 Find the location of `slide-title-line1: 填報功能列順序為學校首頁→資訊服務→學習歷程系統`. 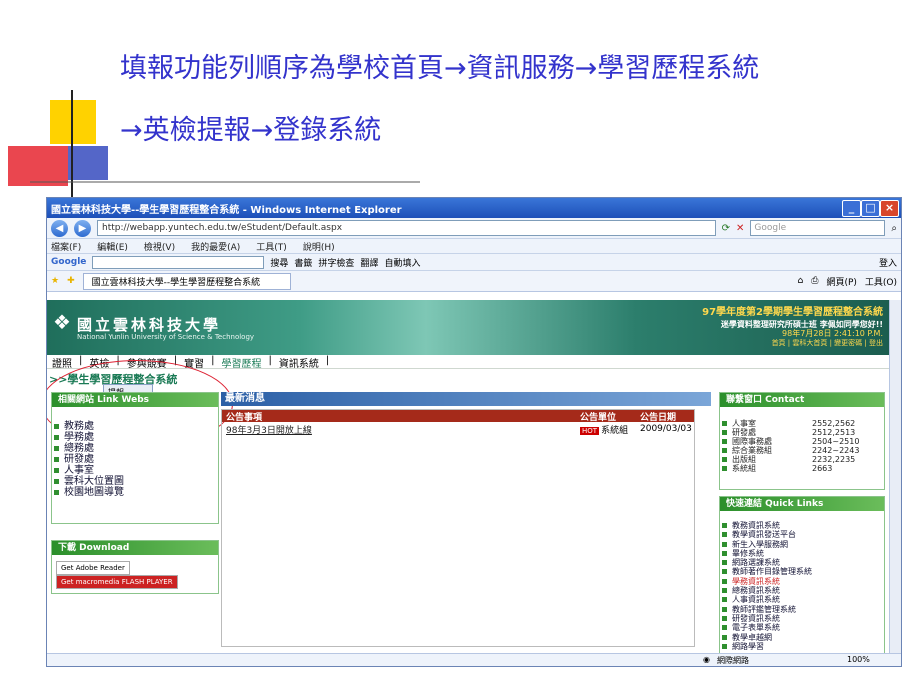

slide-title-line1: 填報功能列順序為學校首頁→資訊服務→學習歷程系統 is located at coordinates (440, 68).